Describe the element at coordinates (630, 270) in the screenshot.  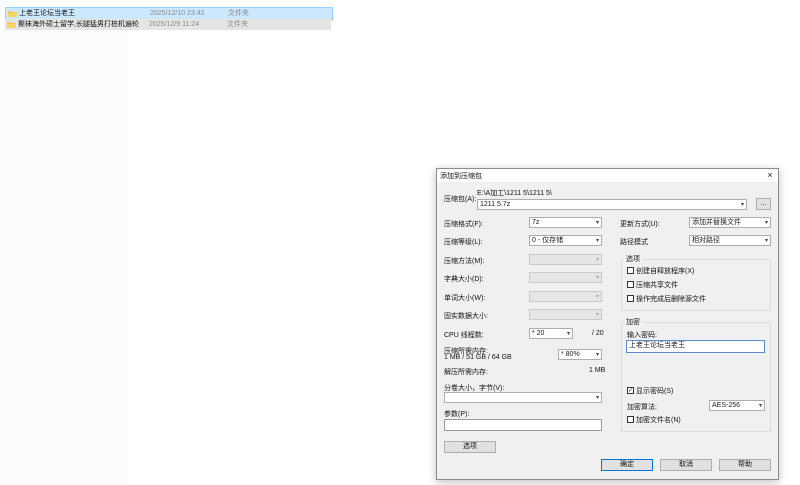
I see `sfx-checkbox` at that location.